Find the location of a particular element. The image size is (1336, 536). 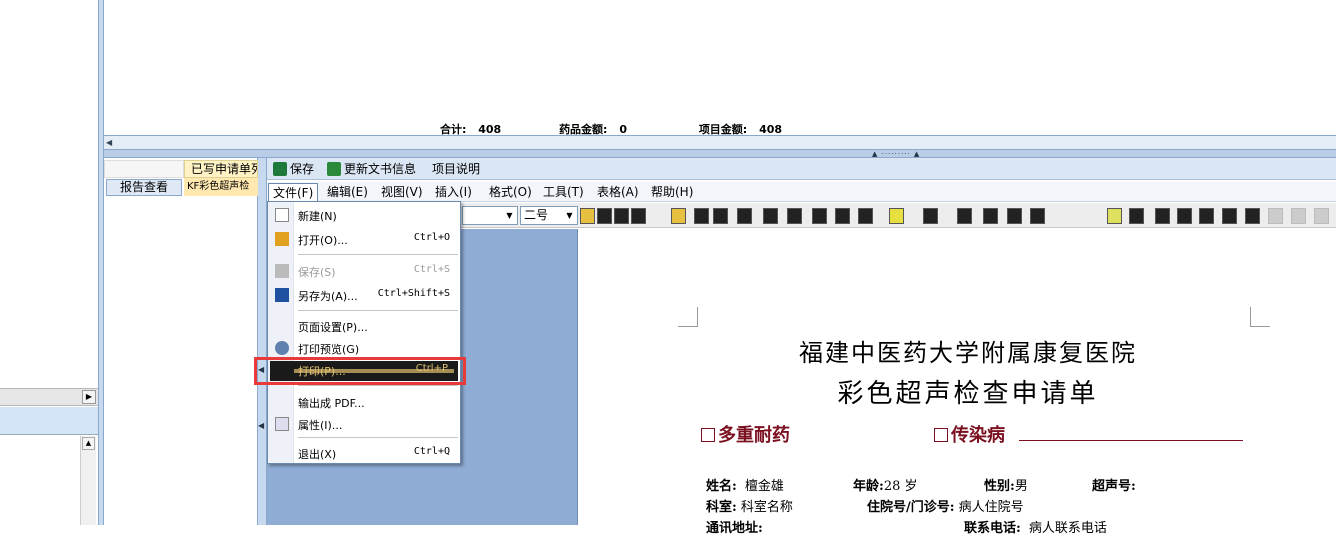

mdro-checkbox: 多重耐药 is located at coordinates (745, 434).